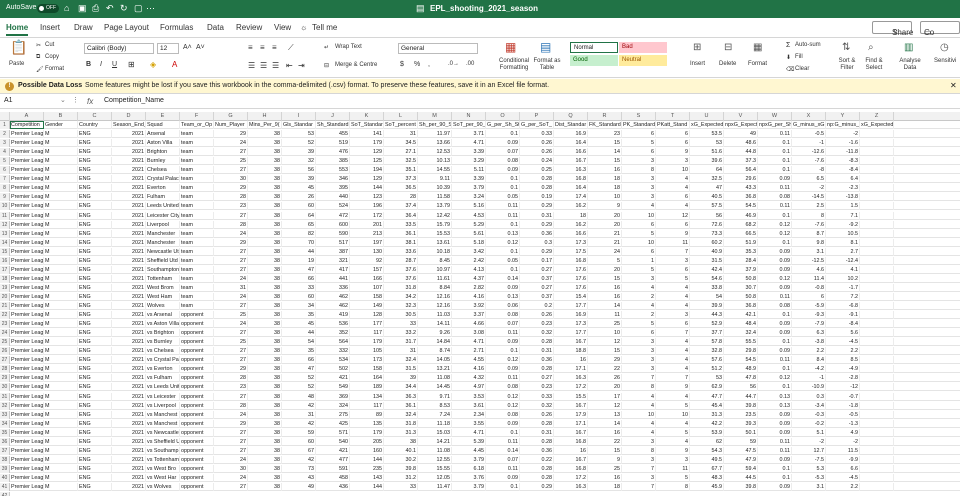 The height and width of the screenshot is (496, 960). What do you see at coordinates (571, 143) in the screenshot?
I see `cell: 16.4` at bounding box center [571, 143].